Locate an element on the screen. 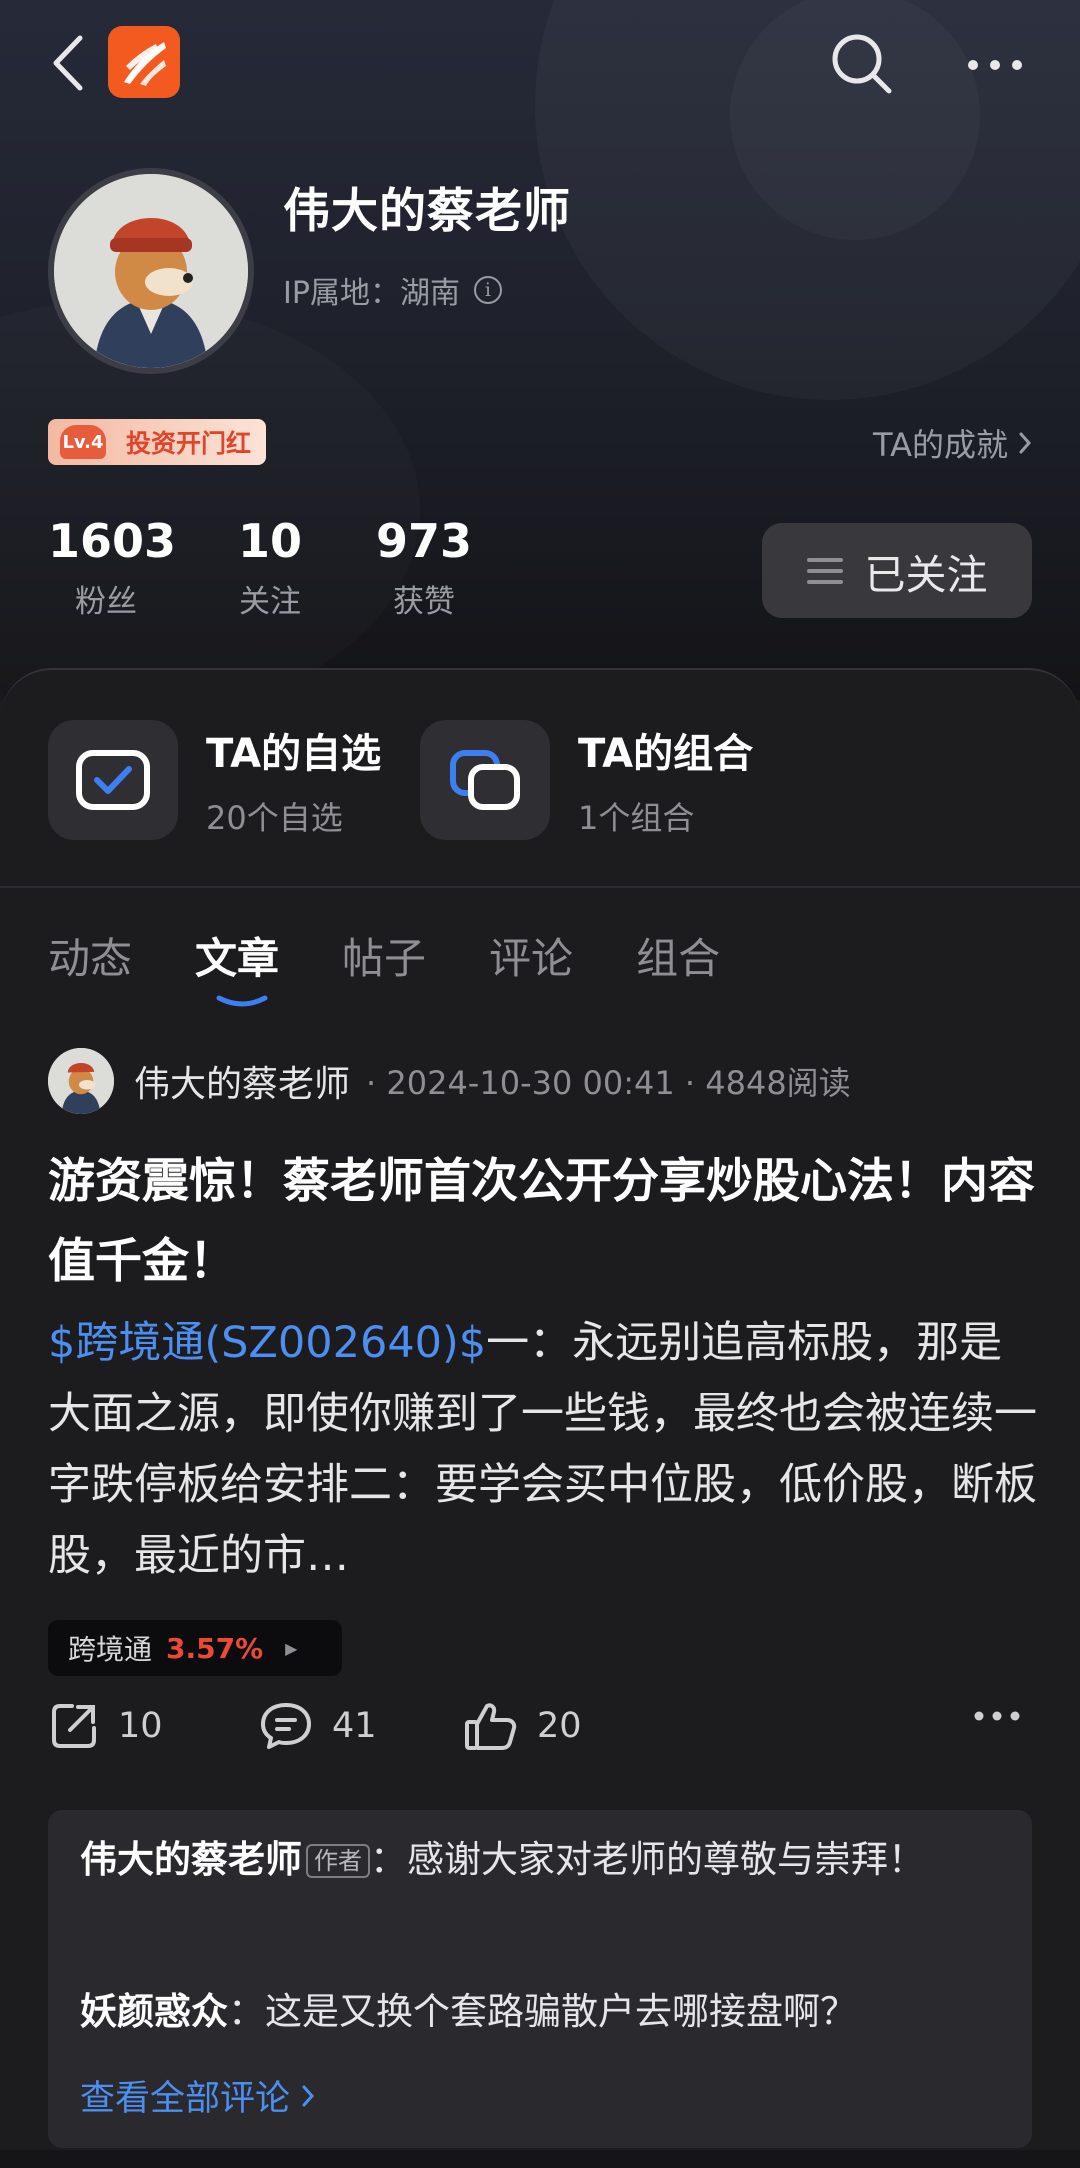  more-options-button is located at coordinates (995, 65).